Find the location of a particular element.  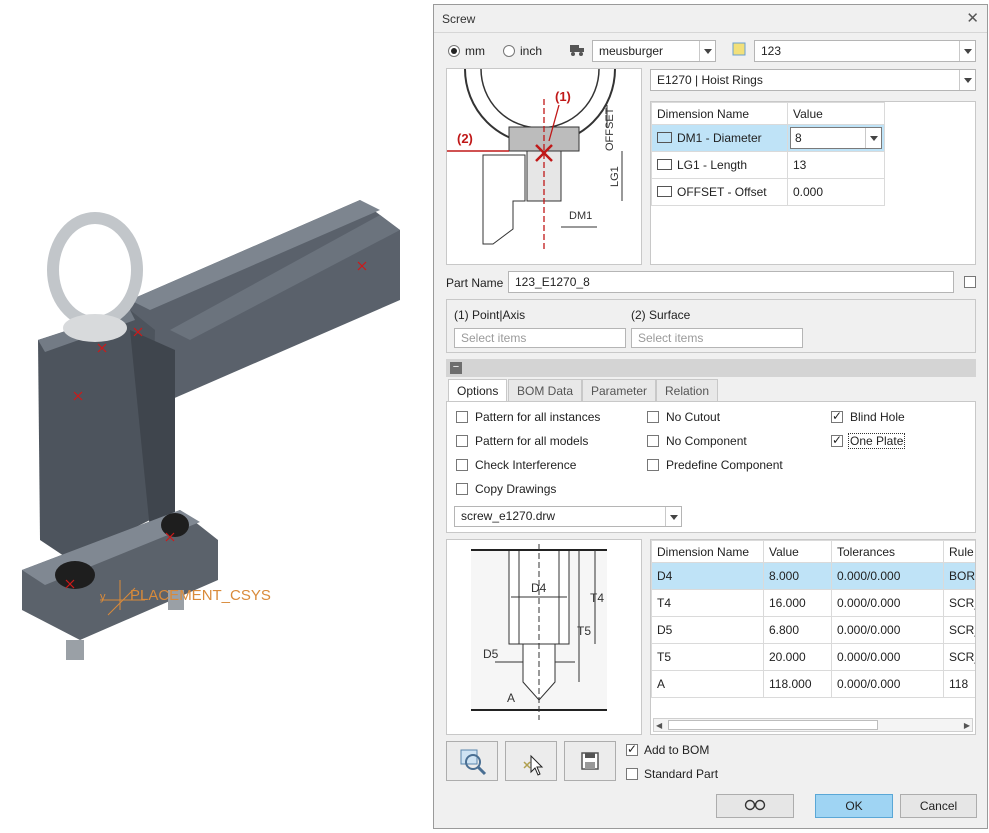

table-row: T5 20.000 0.000/0.000 SCR_C is located at coordinates (813, 657).